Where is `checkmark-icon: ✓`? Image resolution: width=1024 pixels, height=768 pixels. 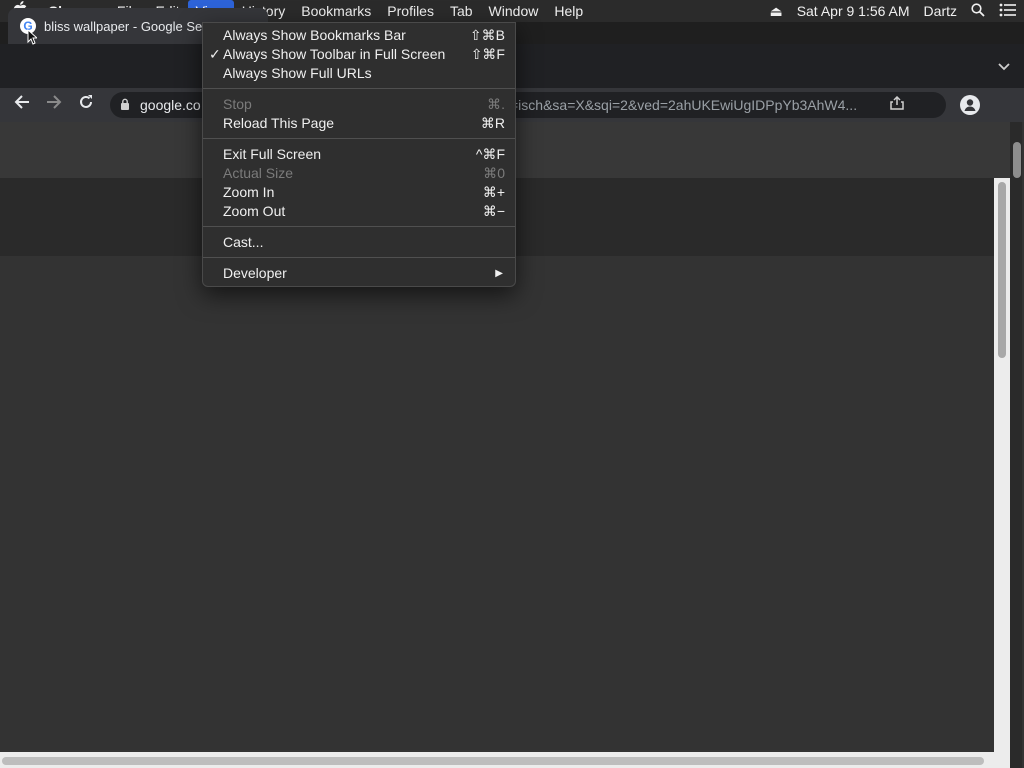 checkmark-icon: ✓ is located at coordinates (215, 54).